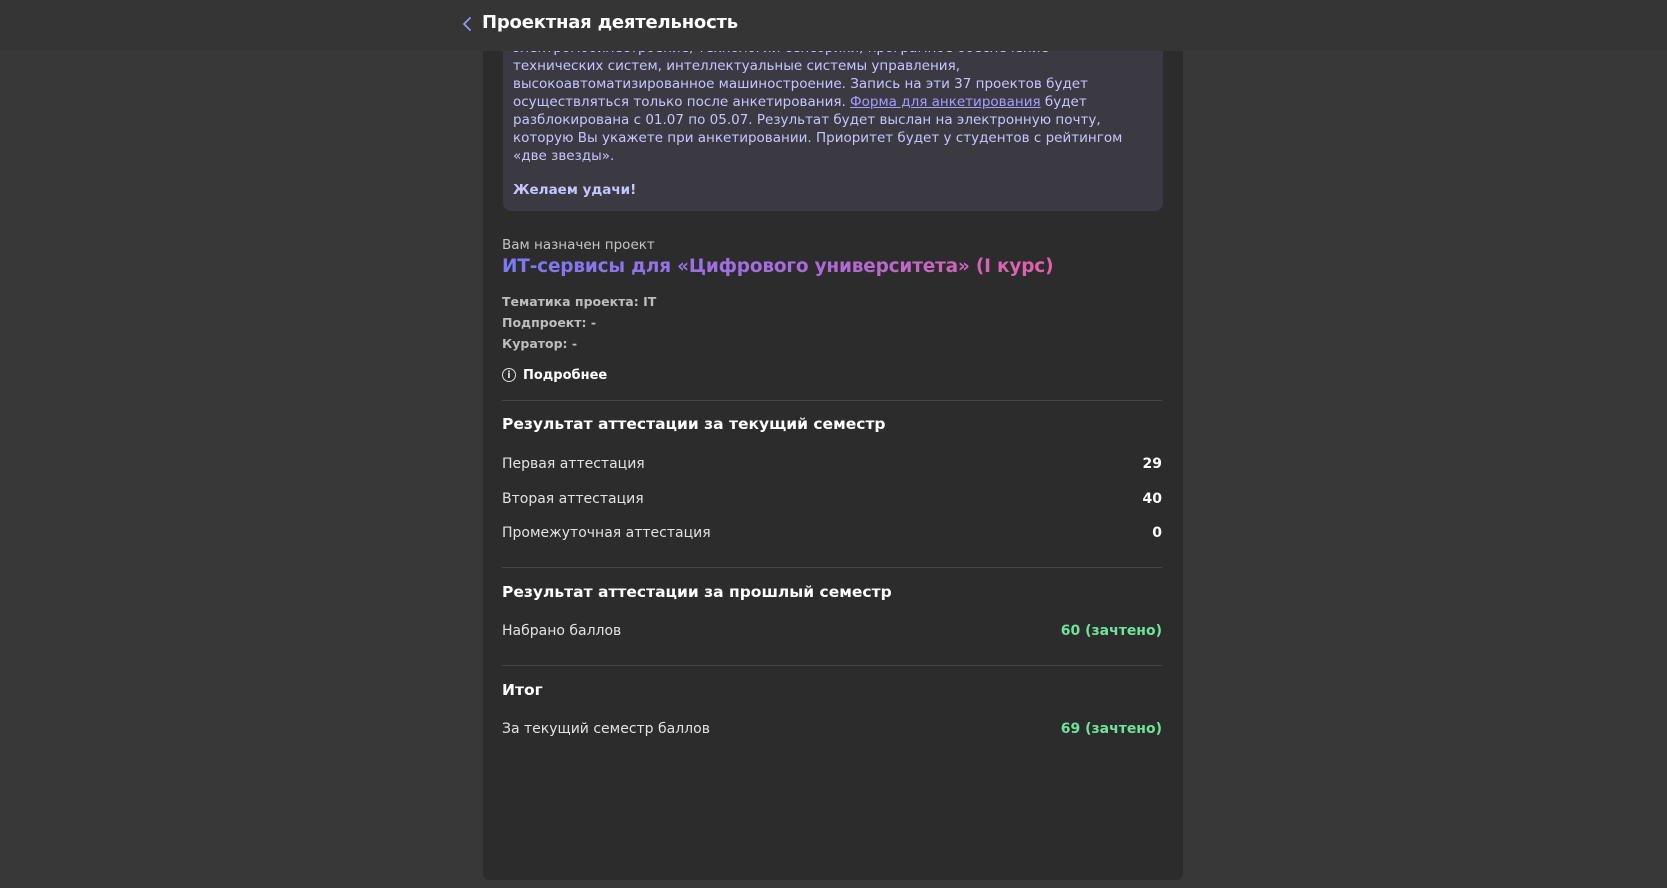 The image size is (1667, 888). Describe the element at coordinates (606, 729) in the screenshot. I see `row-label: За текущий семестр баллов` at that location.